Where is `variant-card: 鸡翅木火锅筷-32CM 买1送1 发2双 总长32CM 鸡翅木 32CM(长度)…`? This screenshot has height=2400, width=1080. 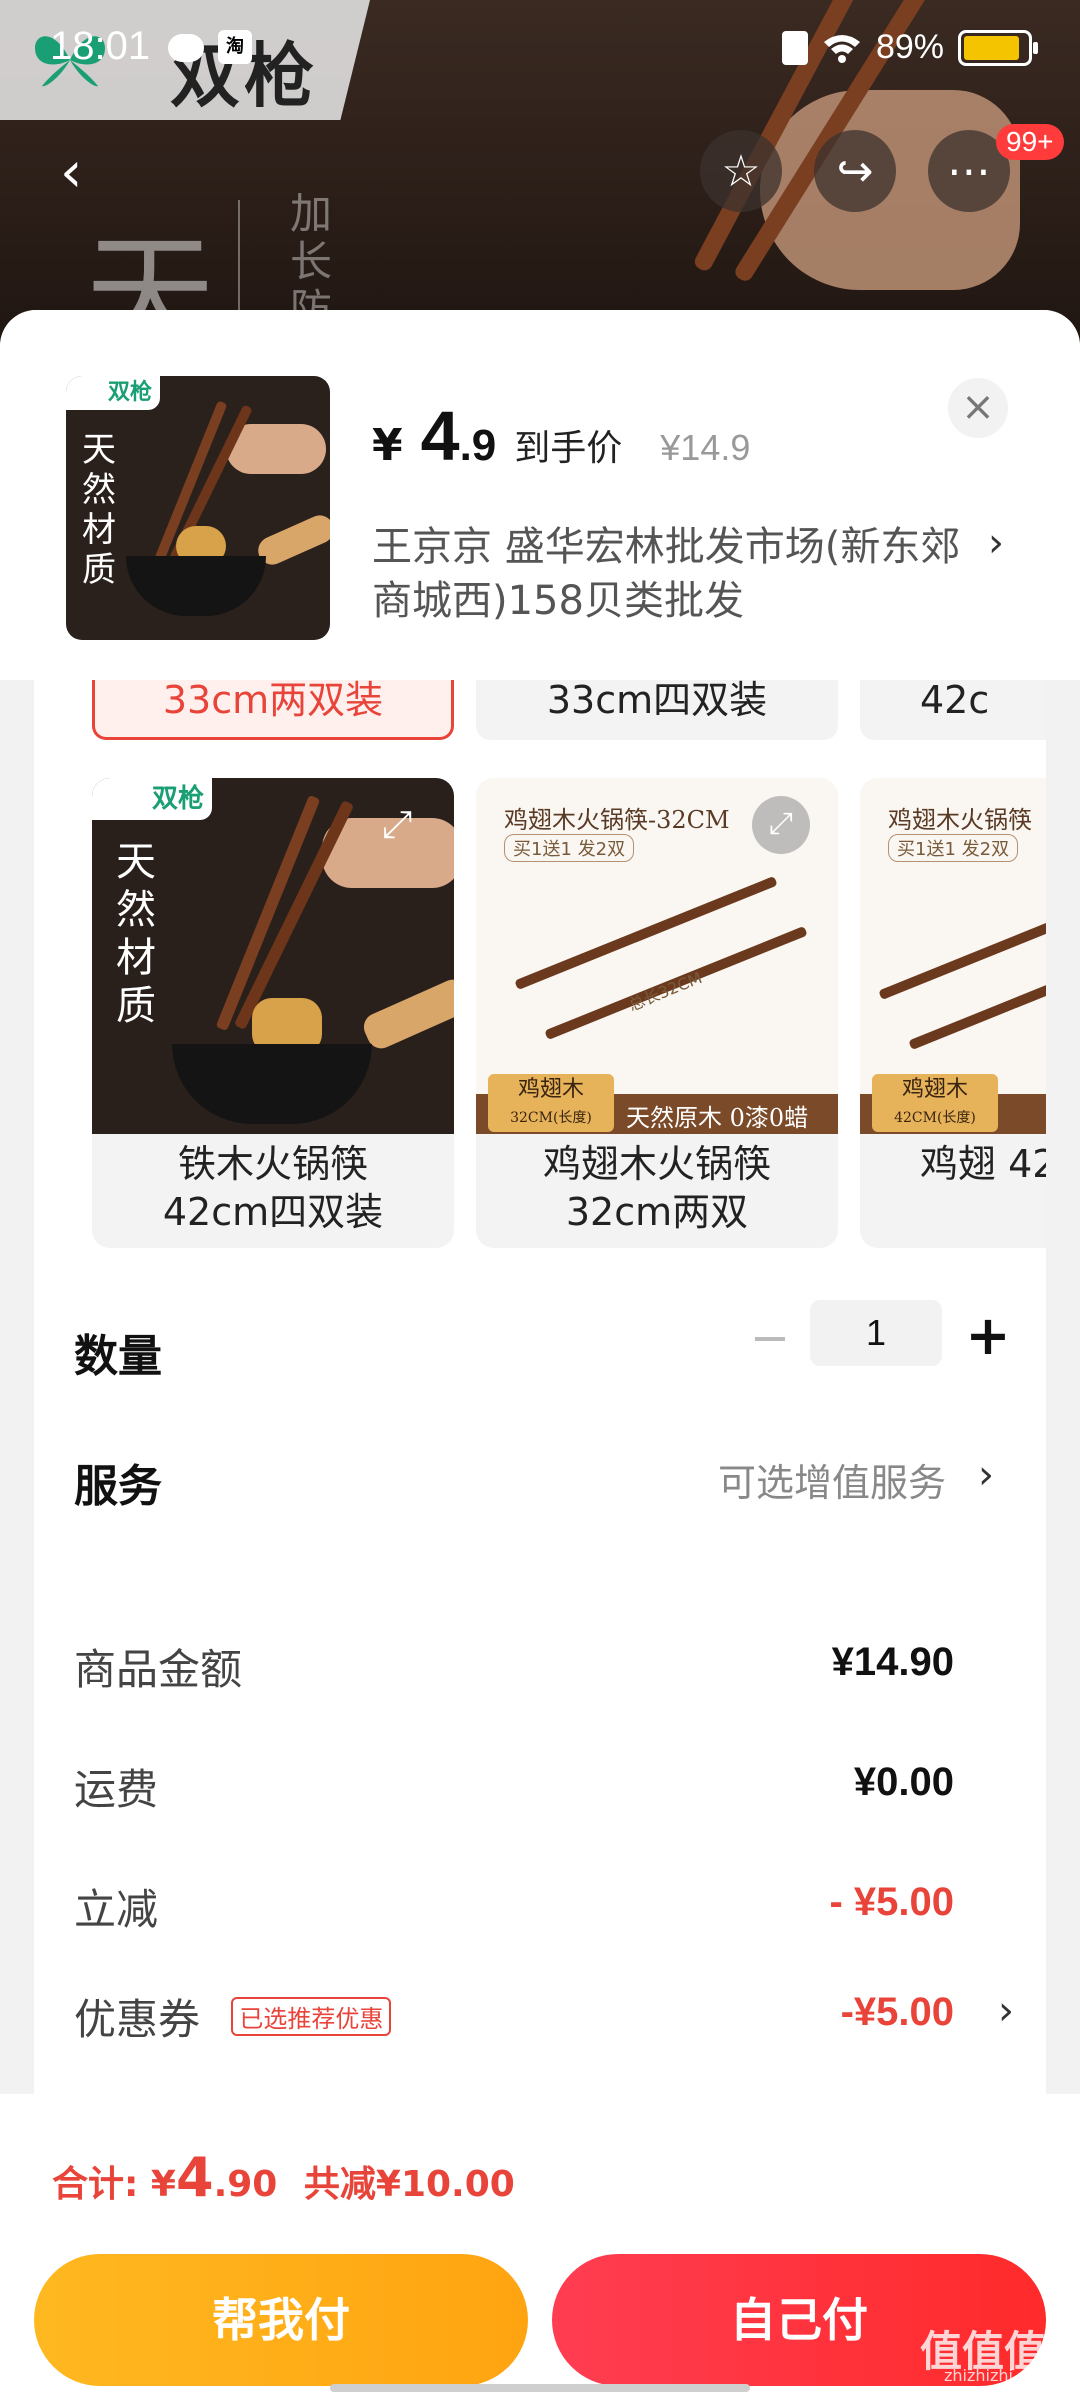
variant-card: 鸡翅木火锅筷-32CM 买1送1 发2双 总长32CM 鸡翅木 32CM(长度)… is located at coordinates (657, 1013).